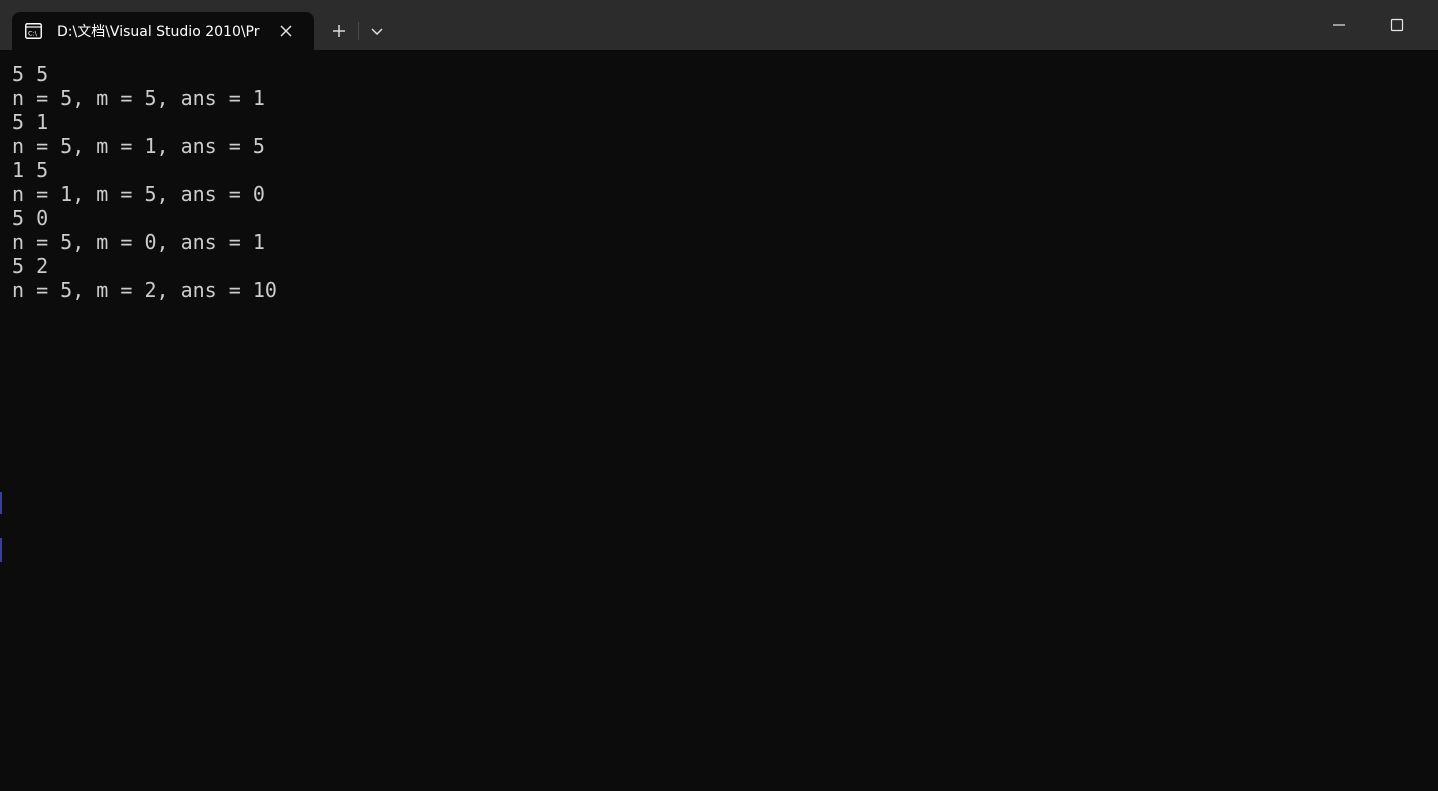 This screenshot has width=1438, height=791. I want to click on plus-icon, so click(339, 31).